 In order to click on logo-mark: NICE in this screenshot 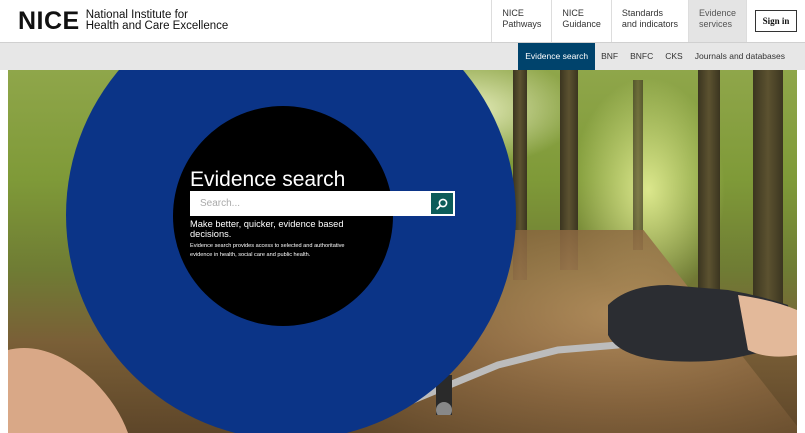, I will do `click(49, 21)`.